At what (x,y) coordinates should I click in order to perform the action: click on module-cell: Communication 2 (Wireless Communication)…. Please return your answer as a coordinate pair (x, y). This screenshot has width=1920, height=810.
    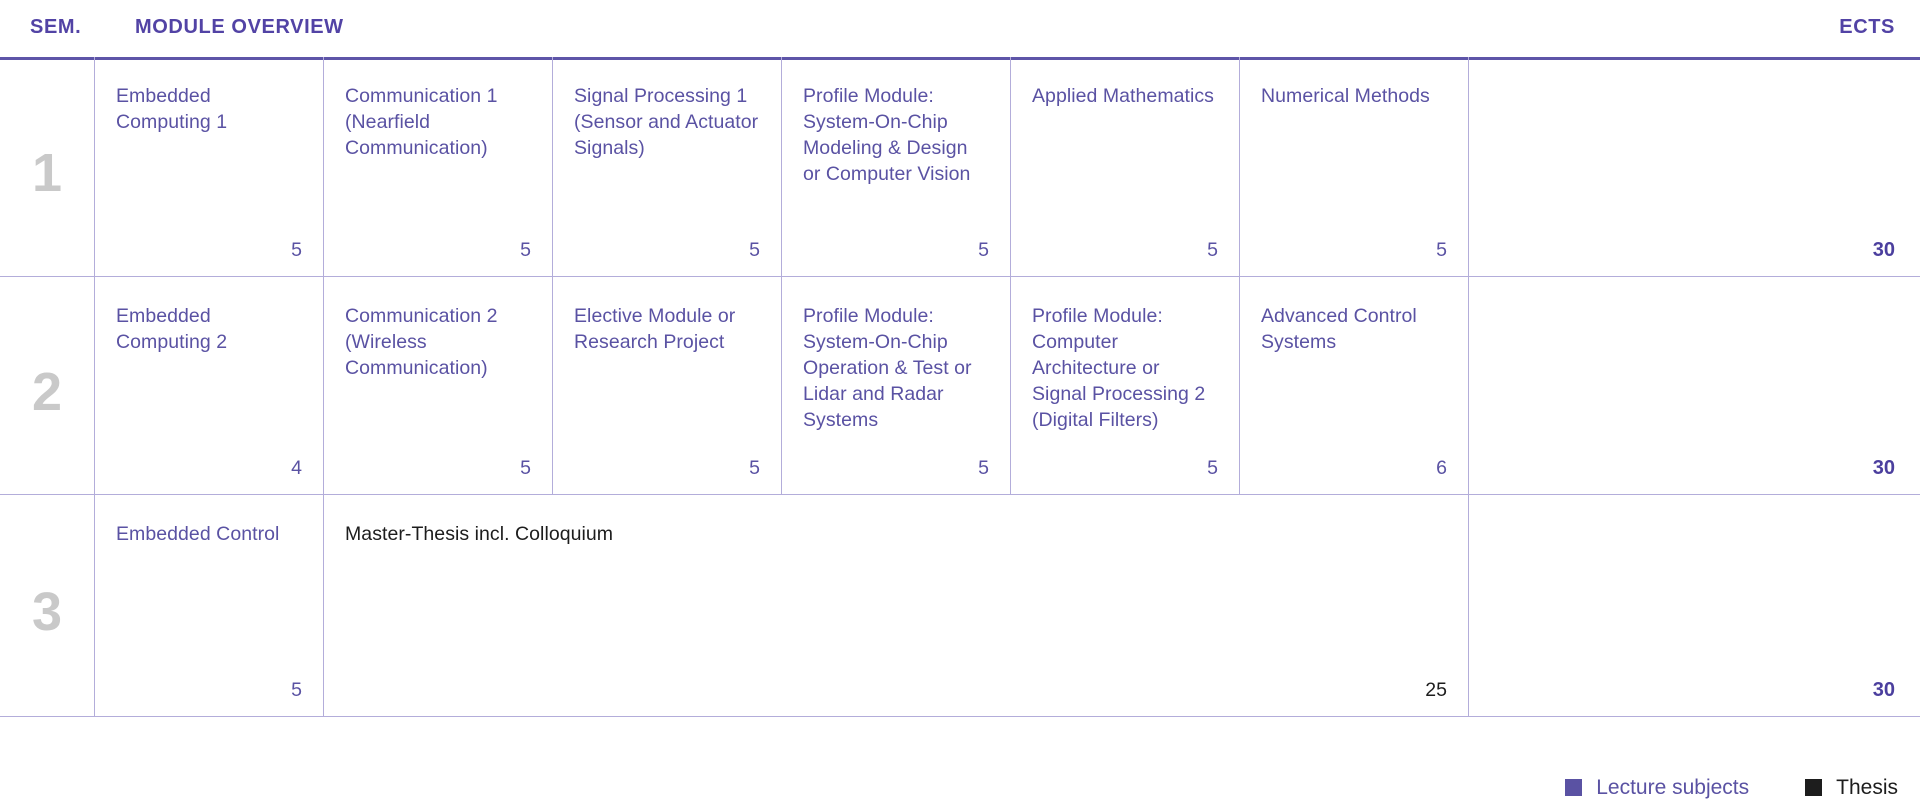
    Looking at the image, I should click on (438, 385).